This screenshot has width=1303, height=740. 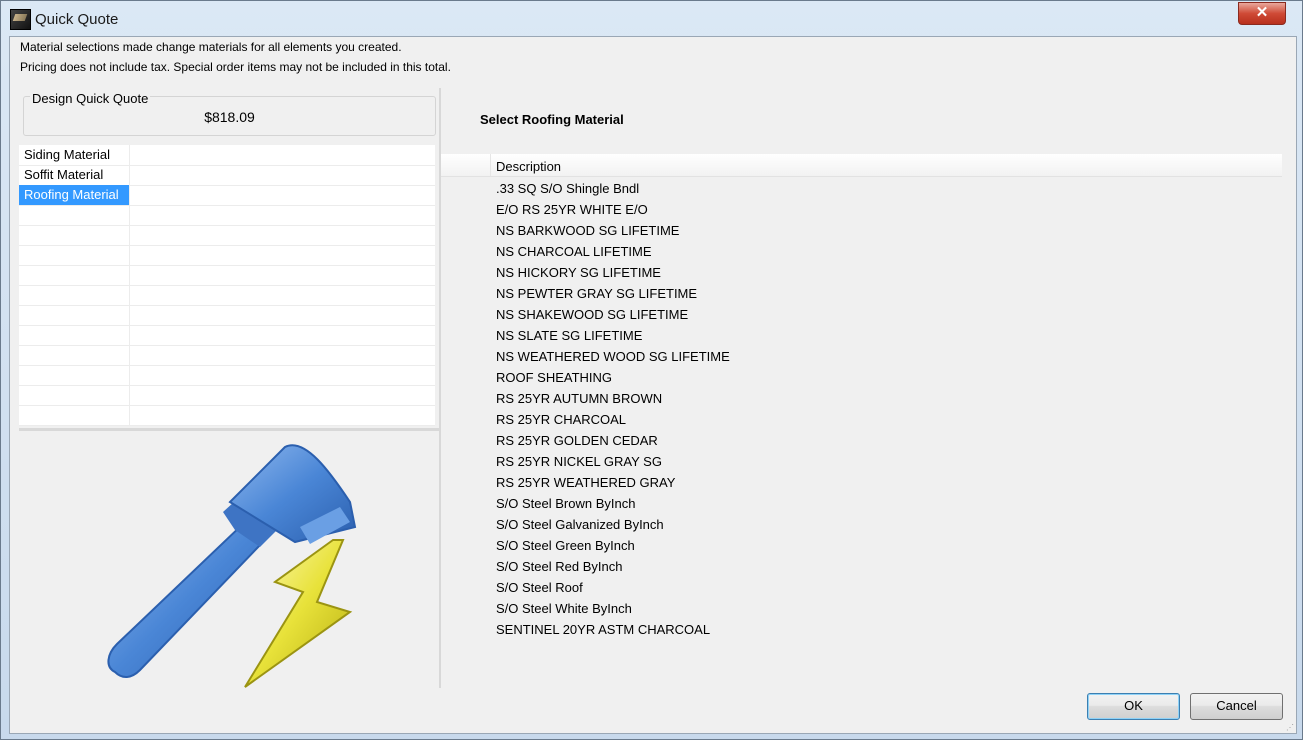 I want to click on list-item: NS WEATHERED WOOD SG LIFETIME, so click(x=613, y=358).